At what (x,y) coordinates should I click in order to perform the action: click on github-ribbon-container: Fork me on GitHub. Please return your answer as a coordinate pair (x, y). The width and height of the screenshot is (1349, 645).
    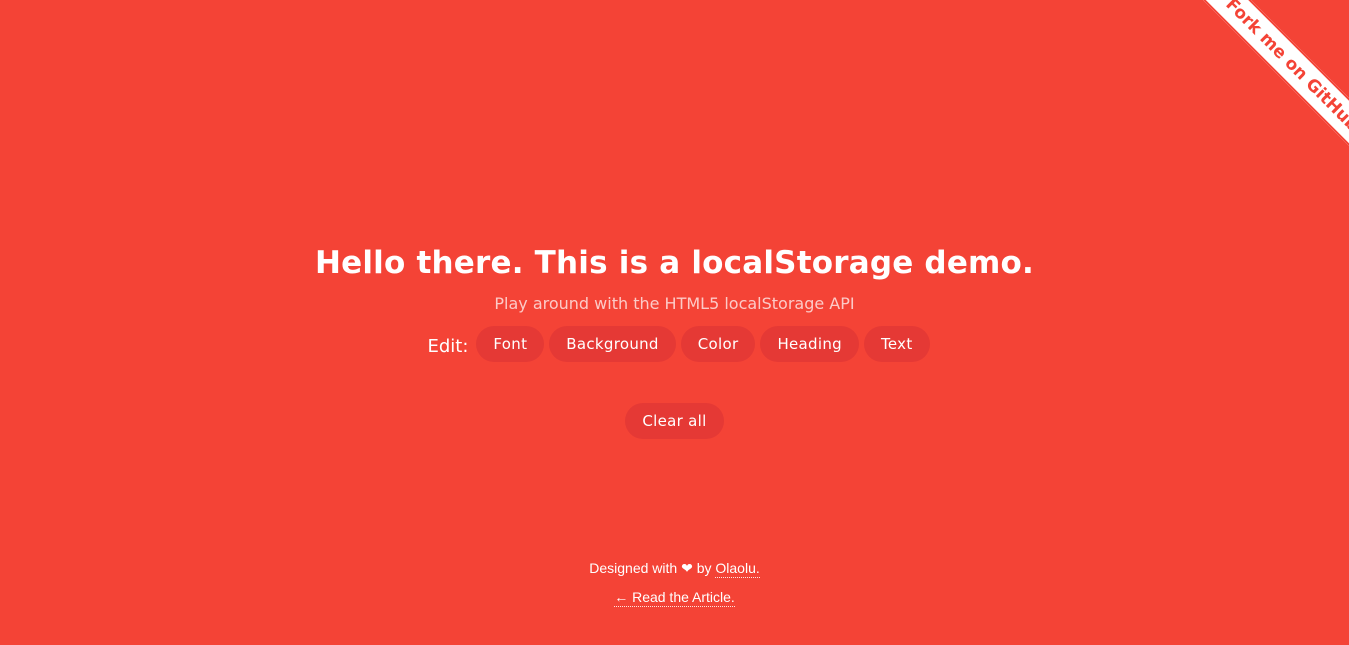
    Looking at the image, I should click on (1269, 80).